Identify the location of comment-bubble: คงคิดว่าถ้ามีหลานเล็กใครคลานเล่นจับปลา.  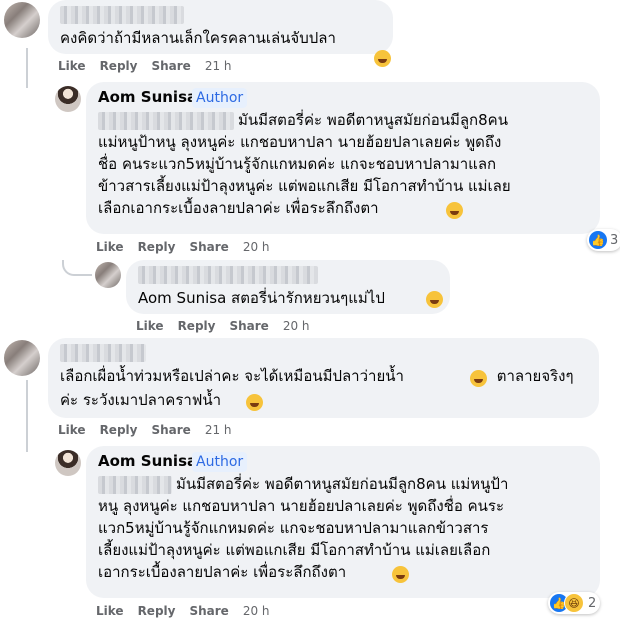
(220, 33).